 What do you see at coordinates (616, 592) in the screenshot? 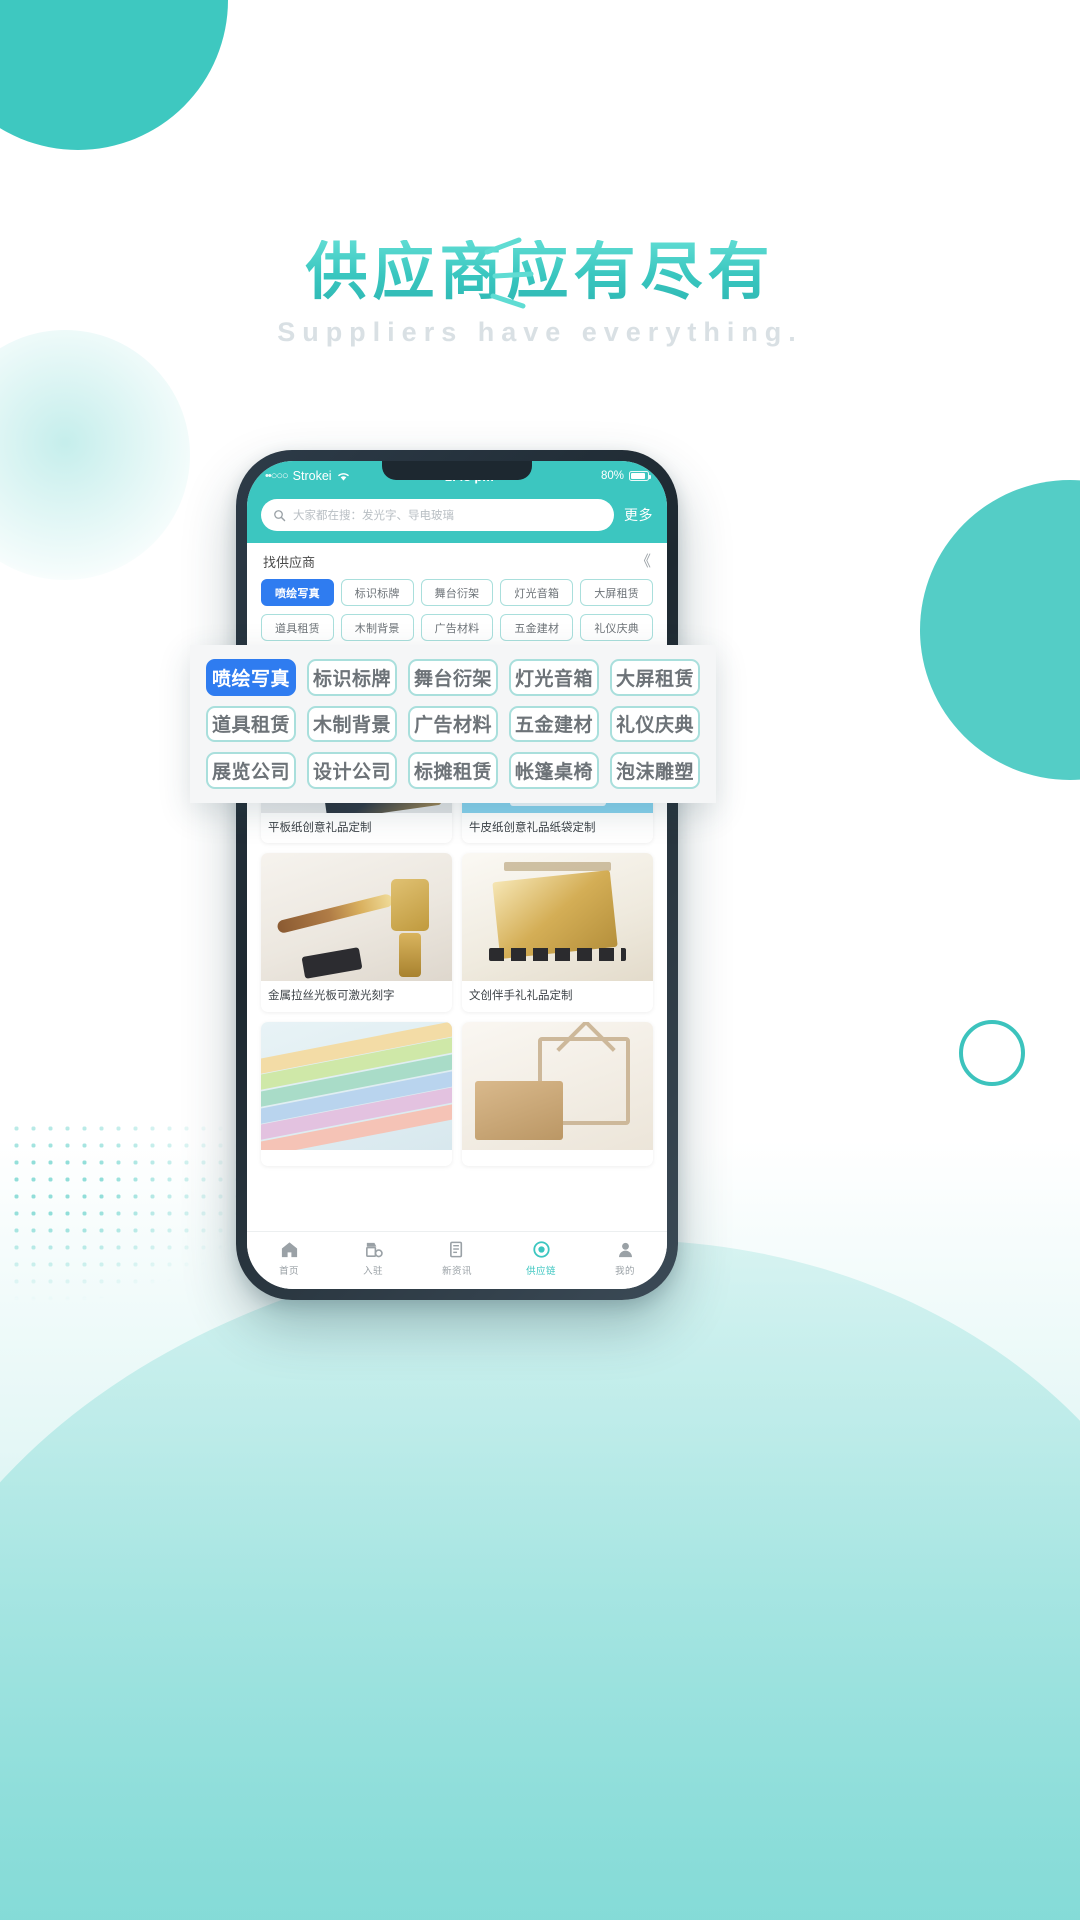
I see `category-chip: 大屏租赁` at bounding box center [616, 592].